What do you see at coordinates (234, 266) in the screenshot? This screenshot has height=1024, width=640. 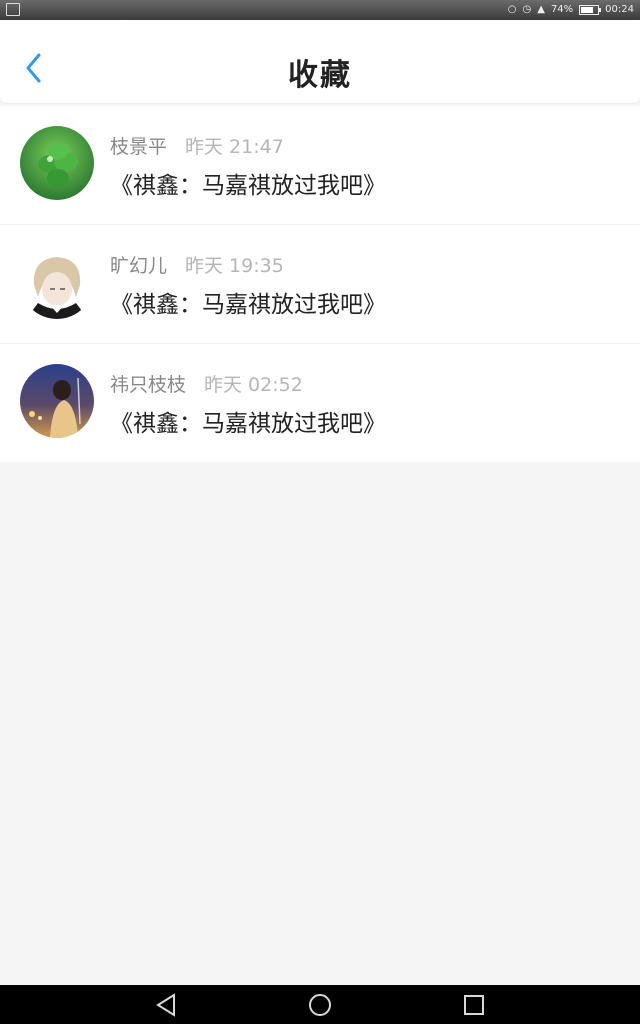 I see `timestamp: 昨天 19:35` at bounding box center [234, 266].